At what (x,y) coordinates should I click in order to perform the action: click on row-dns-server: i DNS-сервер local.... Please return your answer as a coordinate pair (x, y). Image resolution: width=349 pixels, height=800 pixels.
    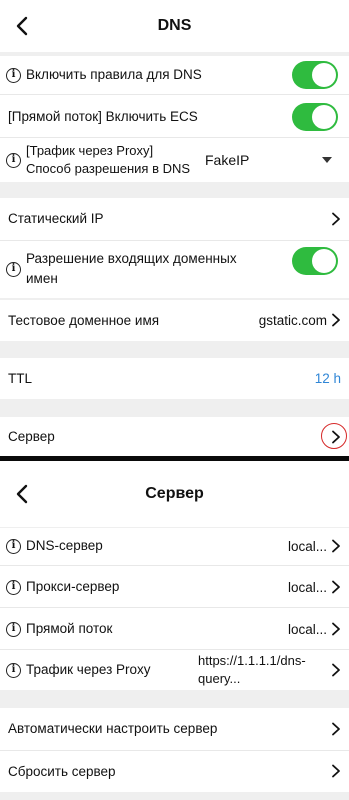
    Looking at the image, I should click on (174, 546).